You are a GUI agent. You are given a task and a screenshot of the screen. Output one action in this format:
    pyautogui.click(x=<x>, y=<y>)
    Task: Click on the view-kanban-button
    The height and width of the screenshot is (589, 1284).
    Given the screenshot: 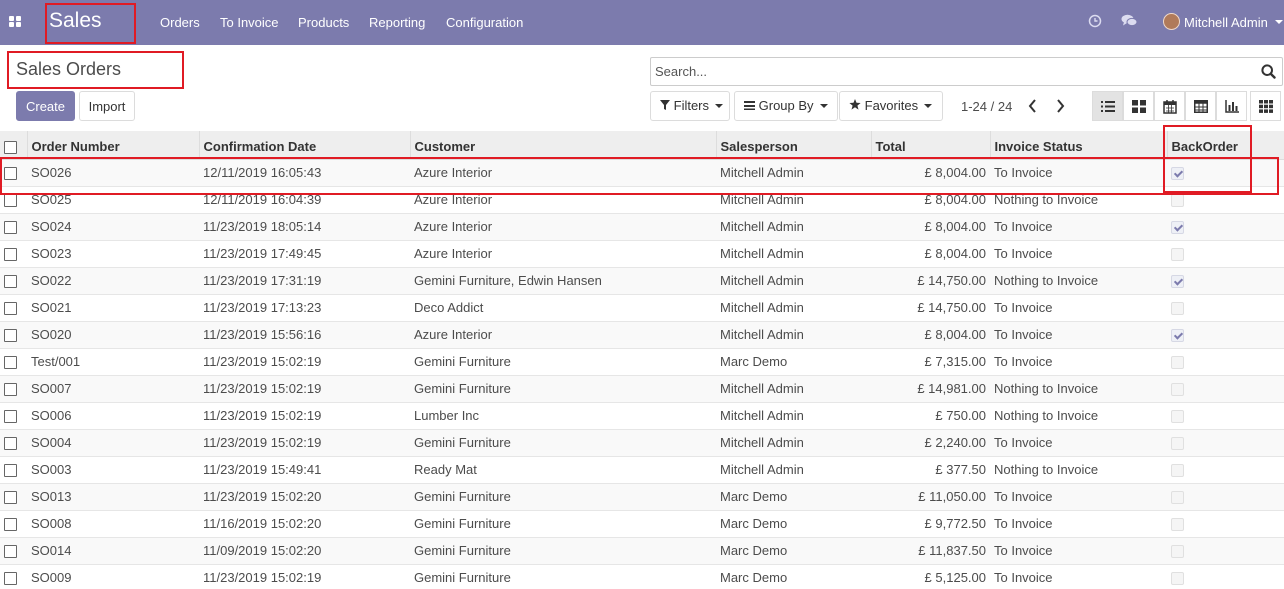 What is the action you would take?
    pyautogui.click(x=1138, y=106)
    